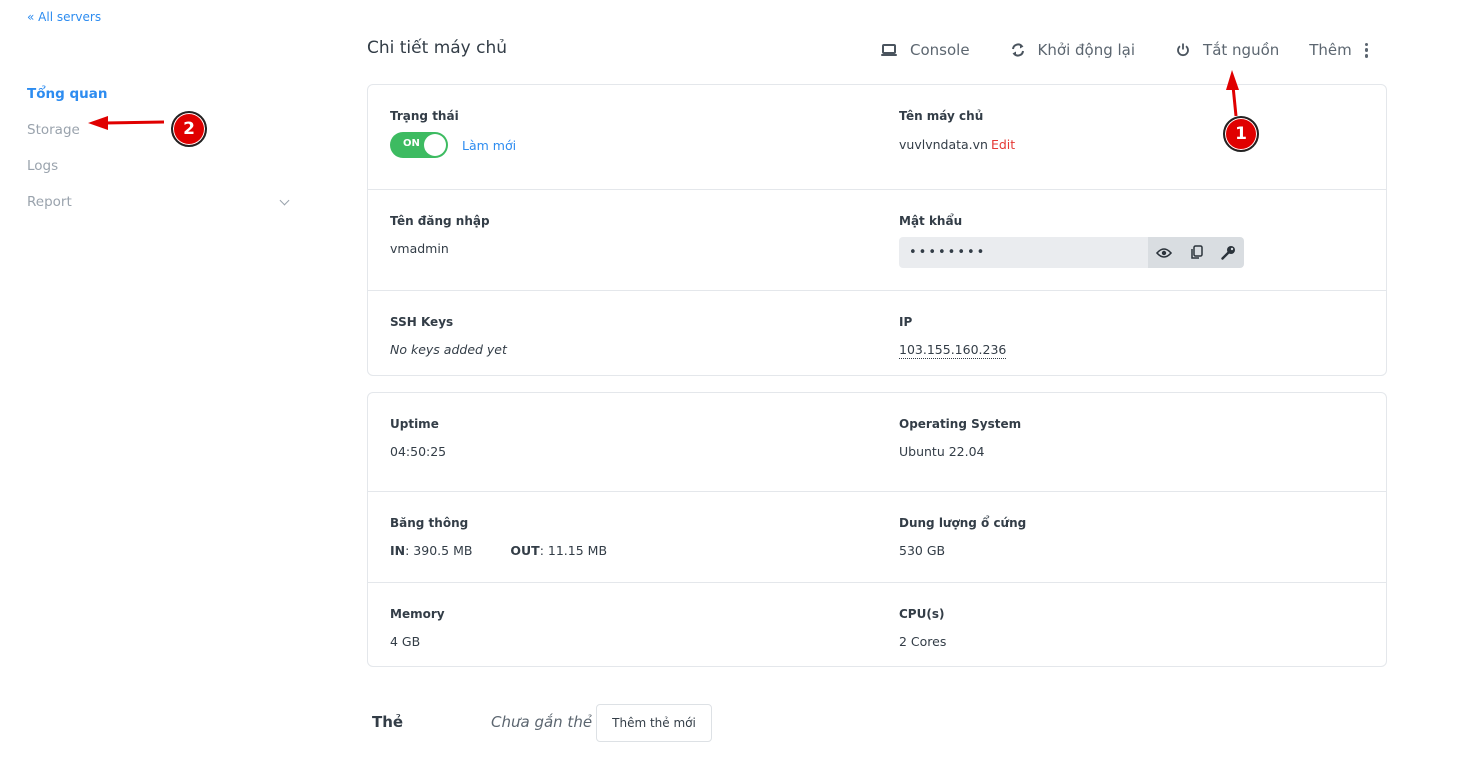 The height and width of the screenshot is (759, 1483). I want to click on sidebar-nav: Tổng quan Storage Logs Report, so click(159, 148).